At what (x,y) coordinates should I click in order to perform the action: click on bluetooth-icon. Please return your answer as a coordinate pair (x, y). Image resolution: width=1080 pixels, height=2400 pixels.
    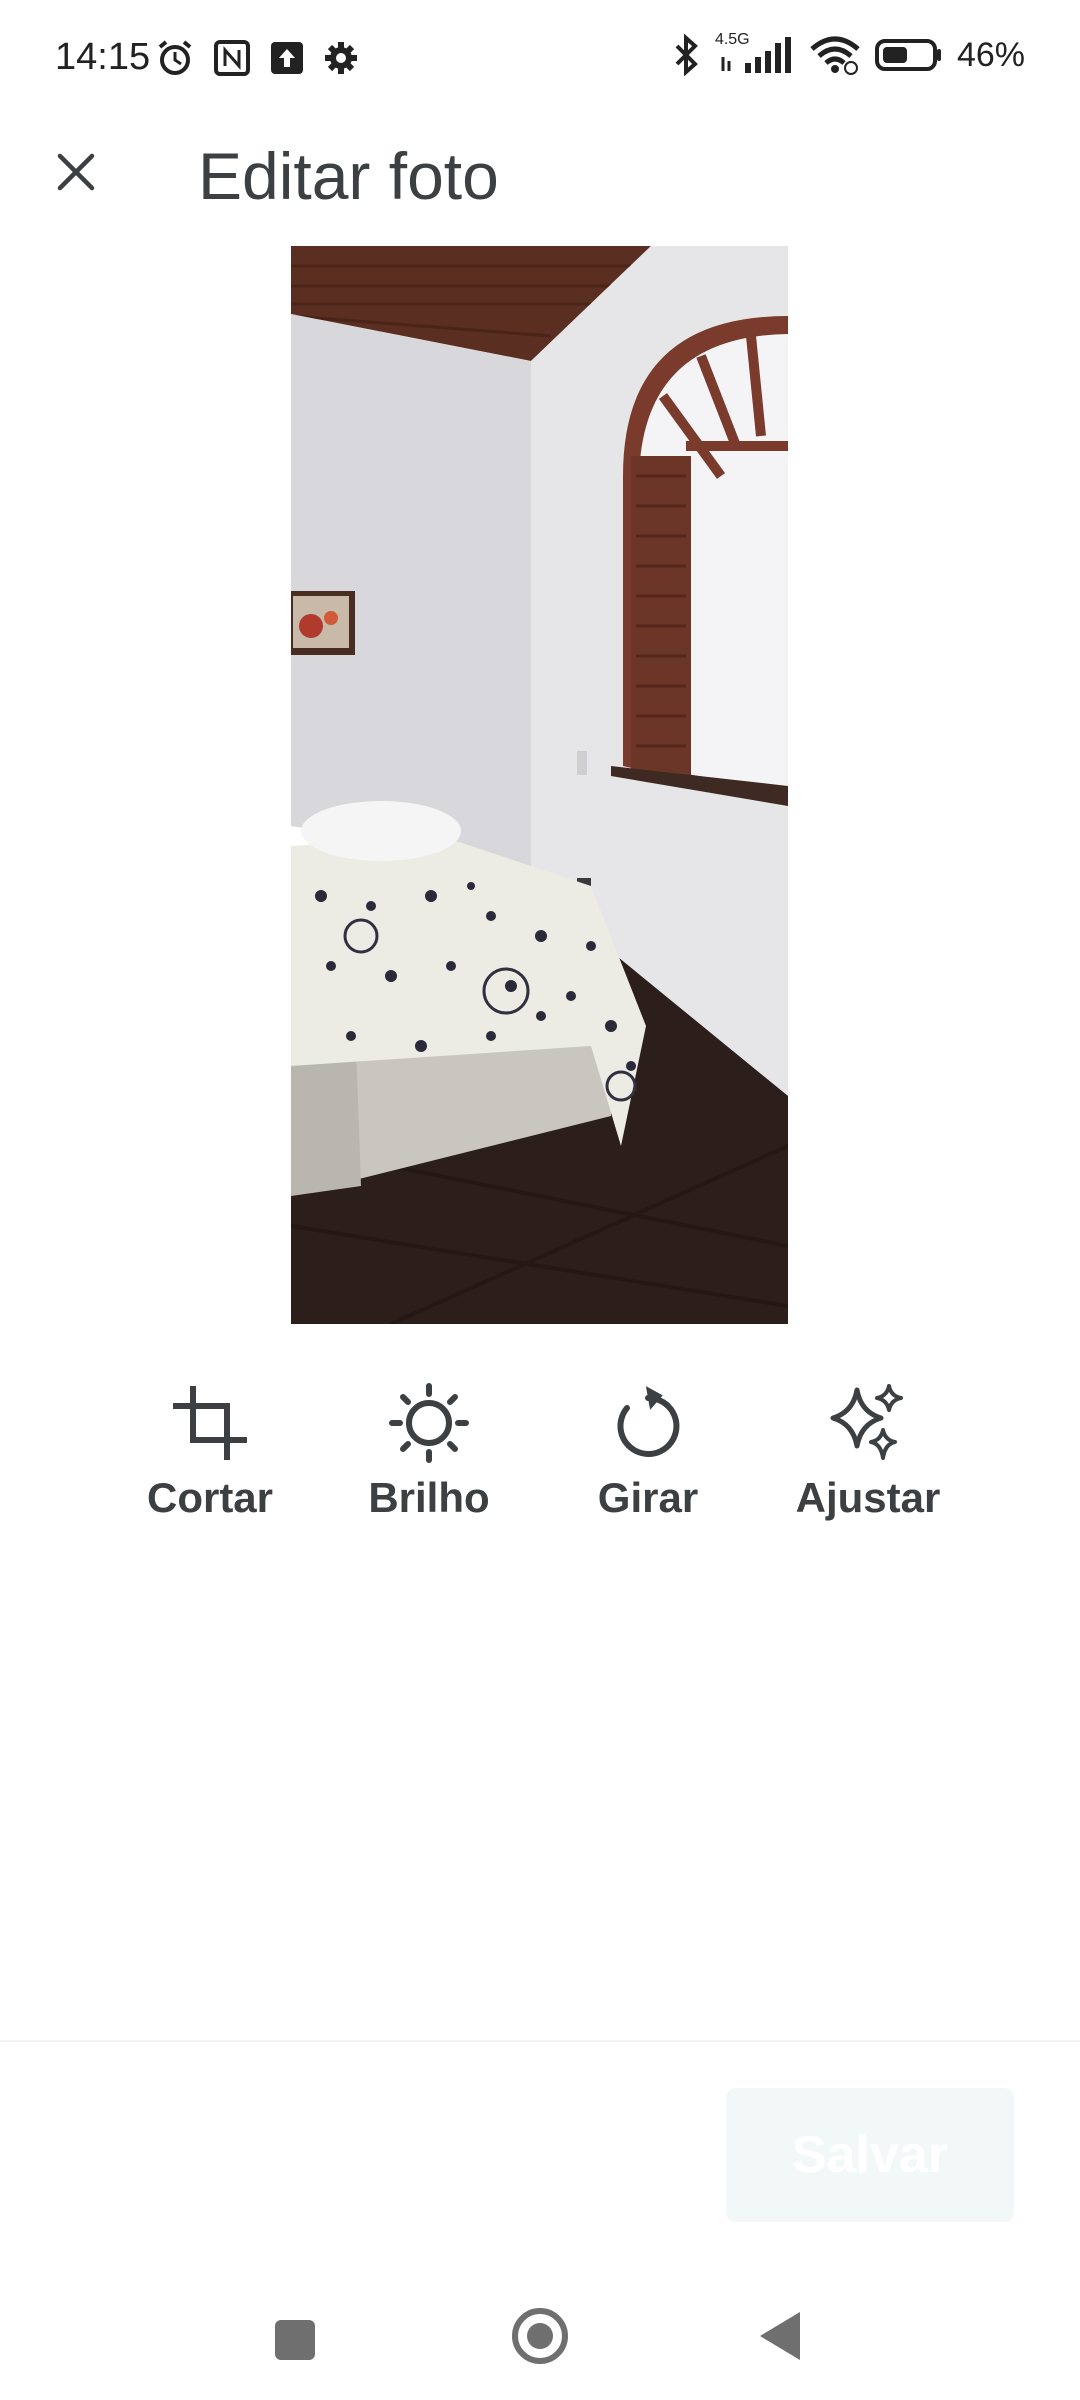
    Looking at the image, I should click on (686, 55).